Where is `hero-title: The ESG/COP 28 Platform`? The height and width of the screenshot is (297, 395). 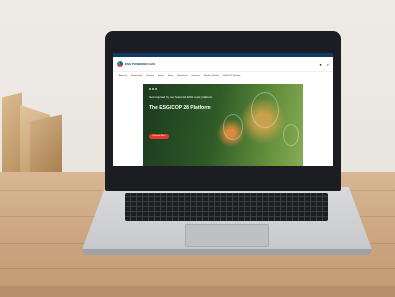 hero-title: The ESG/COP 28 Platform is located at coordinates (180, 108).